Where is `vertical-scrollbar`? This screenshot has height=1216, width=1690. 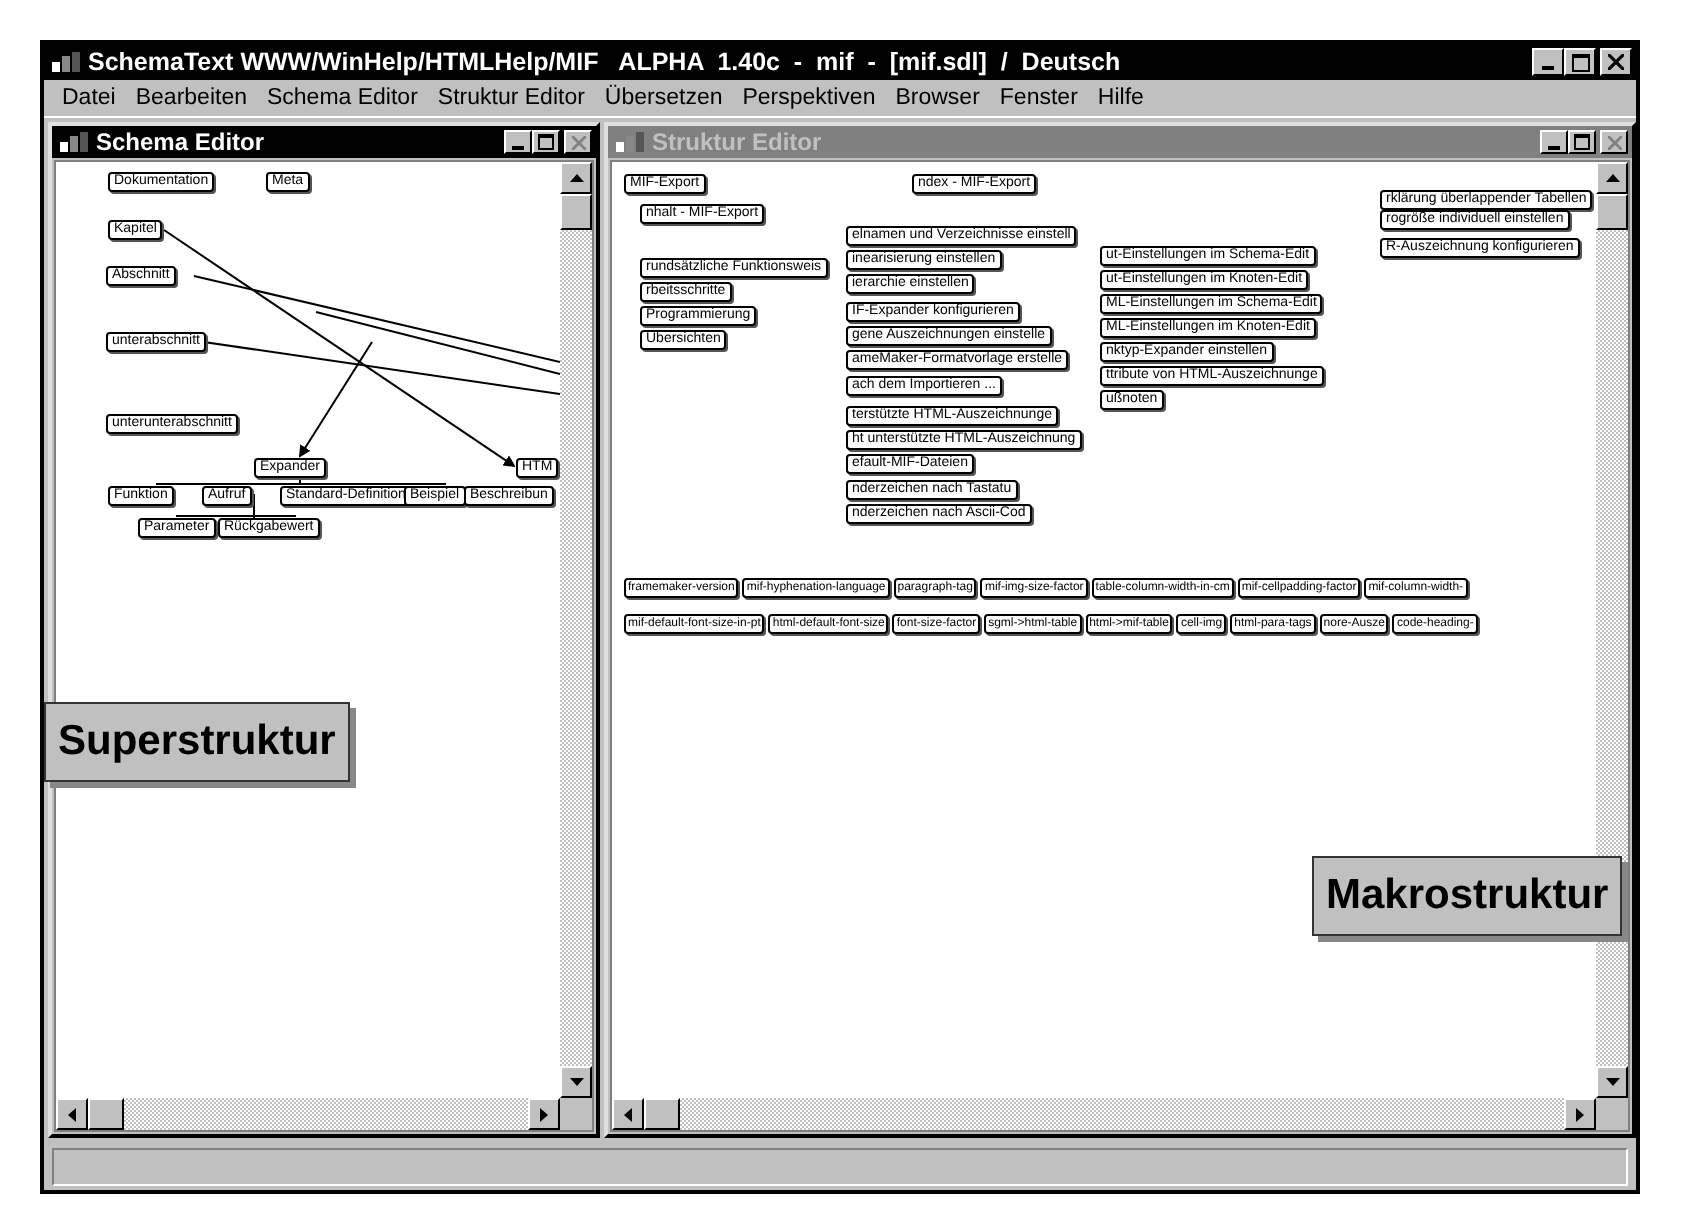 vertical-scrollbar is located at coordinates (576, 630).